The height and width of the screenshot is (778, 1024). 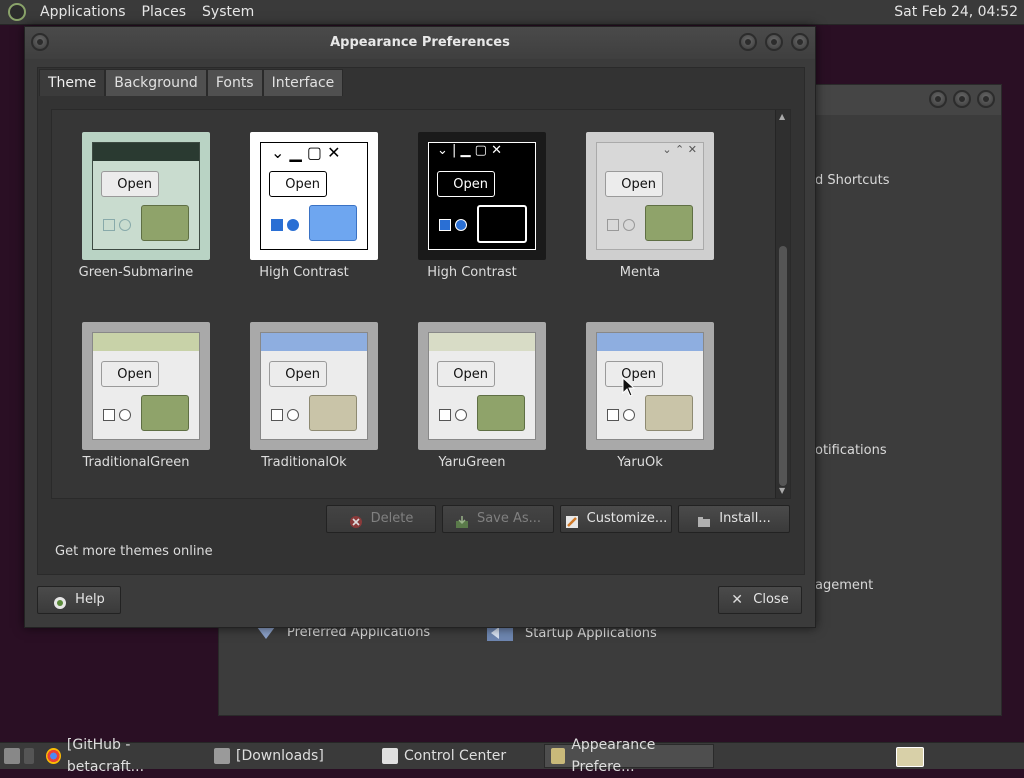 I want to click on theme-high-contrast: ⌄ ▁ ▢ ✕ Open High Contrast, so click(x=304, y=195).